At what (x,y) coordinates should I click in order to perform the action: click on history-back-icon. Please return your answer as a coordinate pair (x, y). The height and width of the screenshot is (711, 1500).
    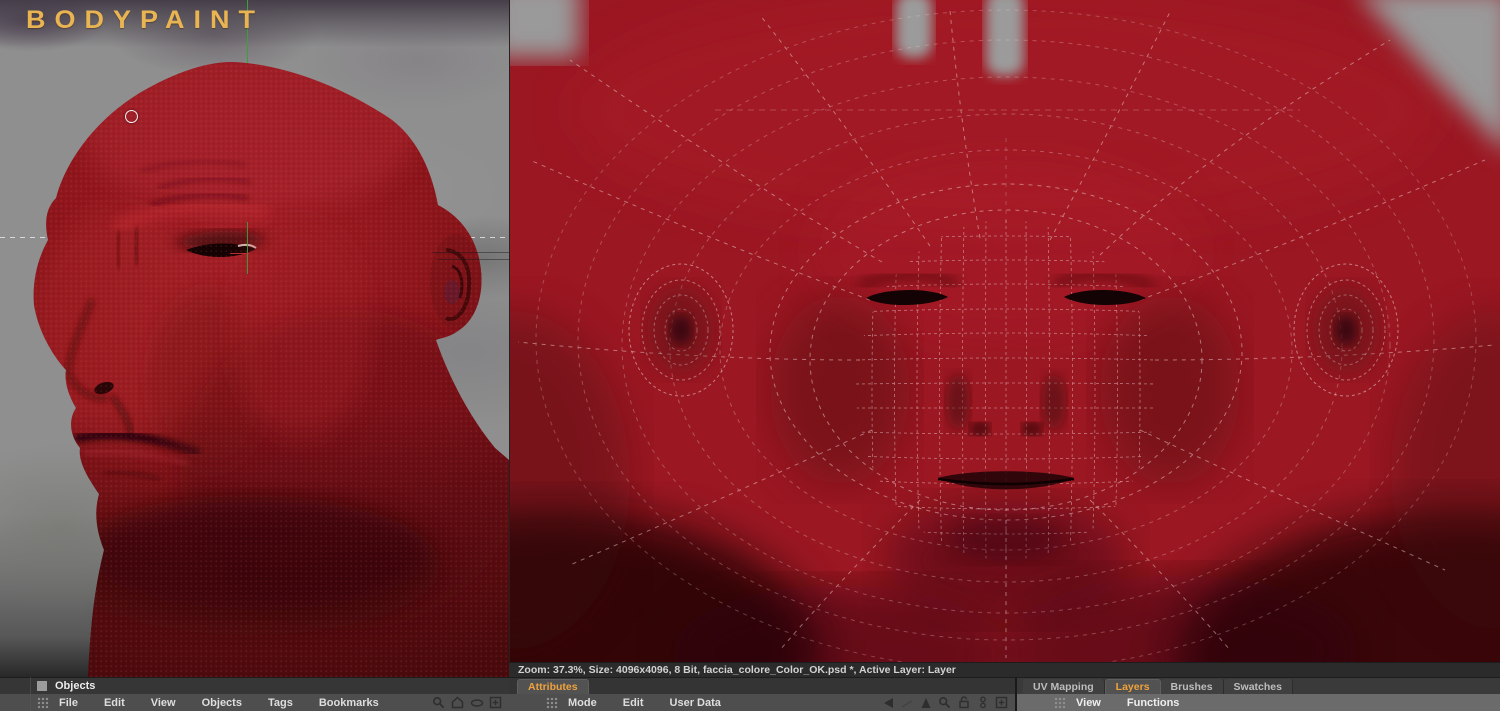
    Looking at the image, I should click on (887, 702).